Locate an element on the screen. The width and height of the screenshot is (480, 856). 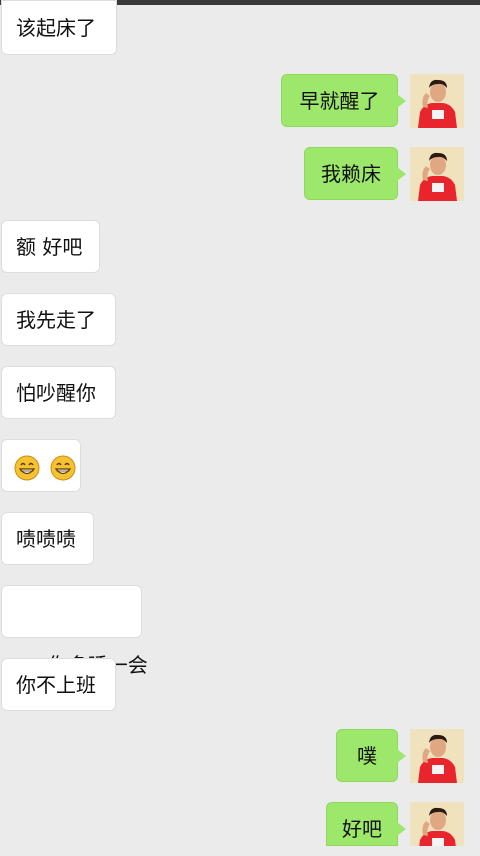
message-text: 我先走了 is located at coordinates (56, 320).